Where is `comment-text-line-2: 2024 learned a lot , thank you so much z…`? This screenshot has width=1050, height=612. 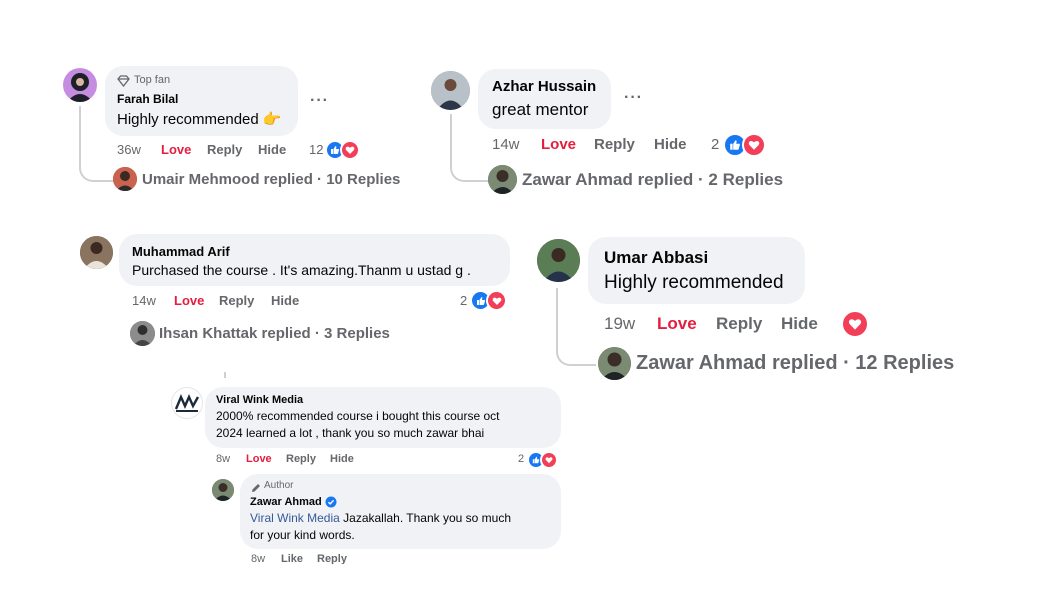
comment-text-line-2: 2024 learned a lot , thank you so much z… is located at coordinates (350, 433).